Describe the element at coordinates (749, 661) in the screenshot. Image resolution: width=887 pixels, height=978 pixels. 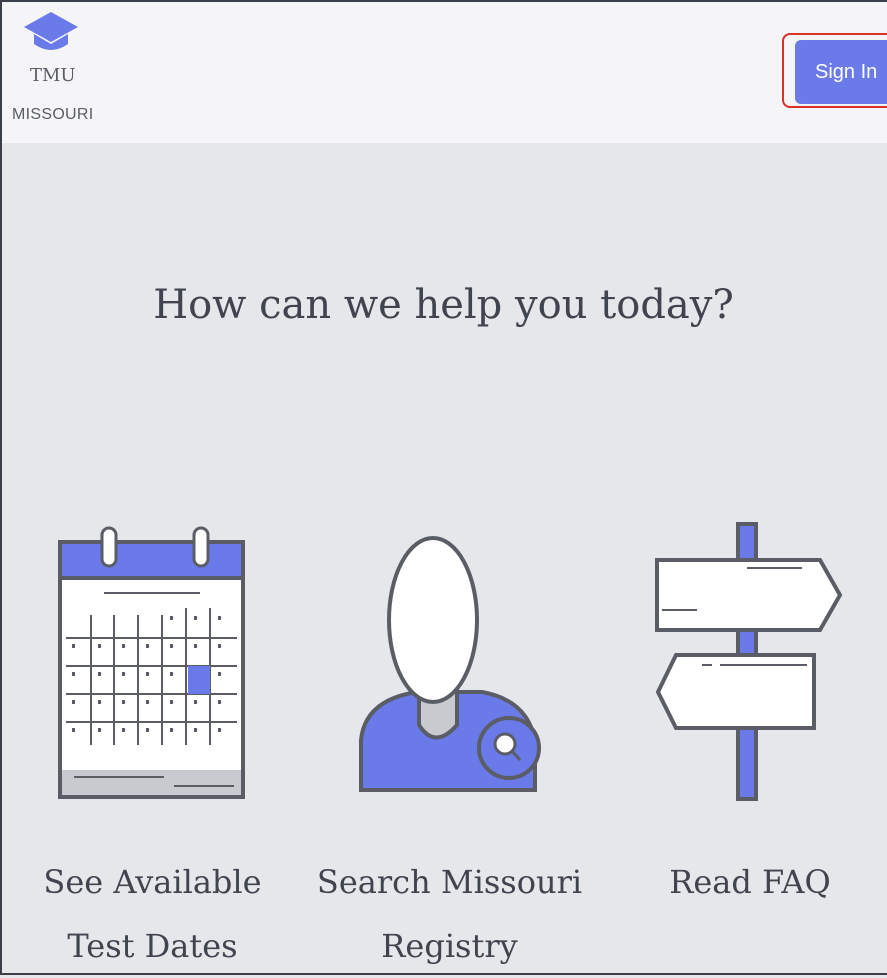
I see `signpost-icon` at that location.